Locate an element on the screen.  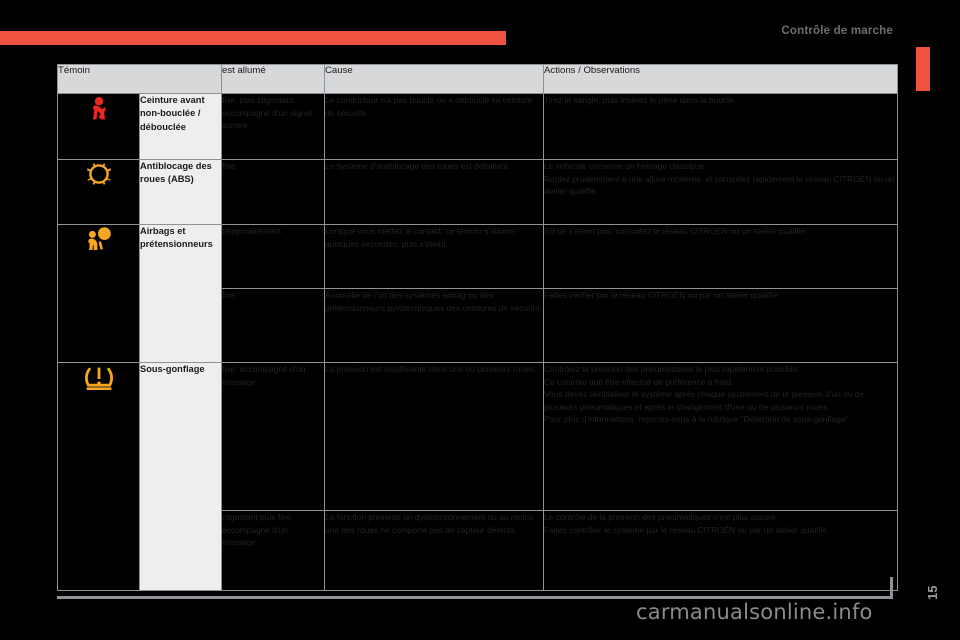
airbag-warning-icon is located at coordinates (99, 239).